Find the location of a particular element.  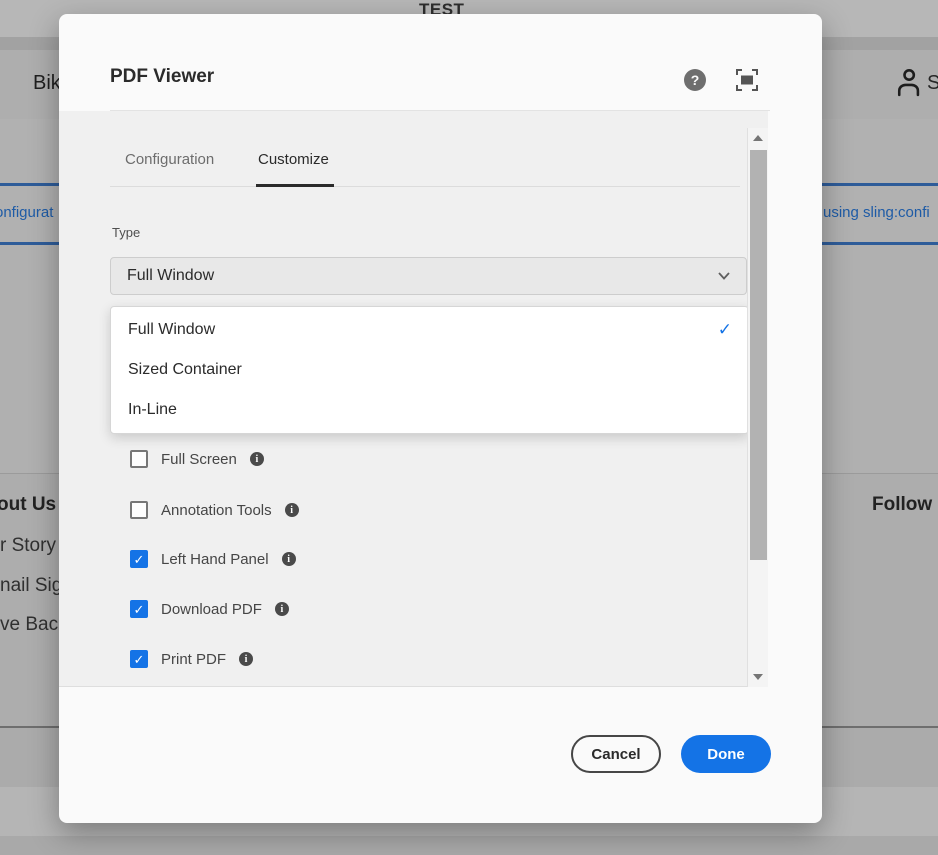

checkbox-row: ✓ Full Screen i is located at coordinates (197, 459).